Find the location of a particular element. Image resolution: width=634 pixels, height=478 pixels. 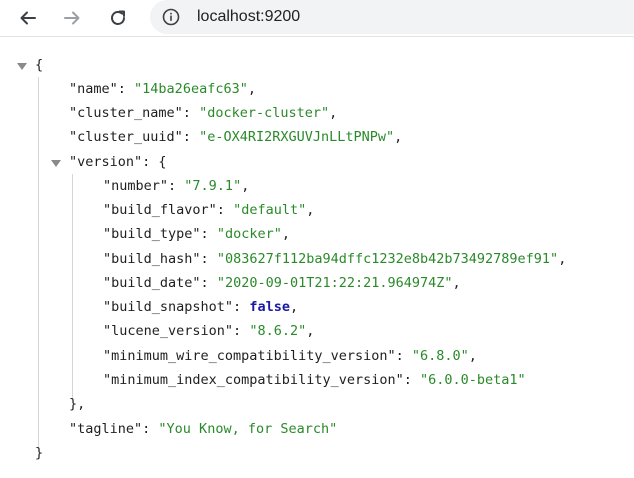

info-circle-icon is located at coordinates (171, 17).